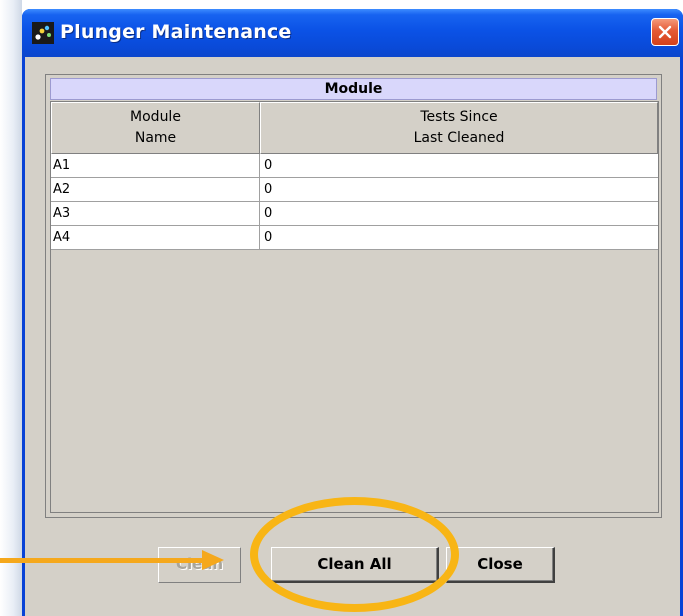  What do you see at coordinates (213, 560) in the screenshot?
I see `annotation-arrow-head` at bounding box center [213, 560].